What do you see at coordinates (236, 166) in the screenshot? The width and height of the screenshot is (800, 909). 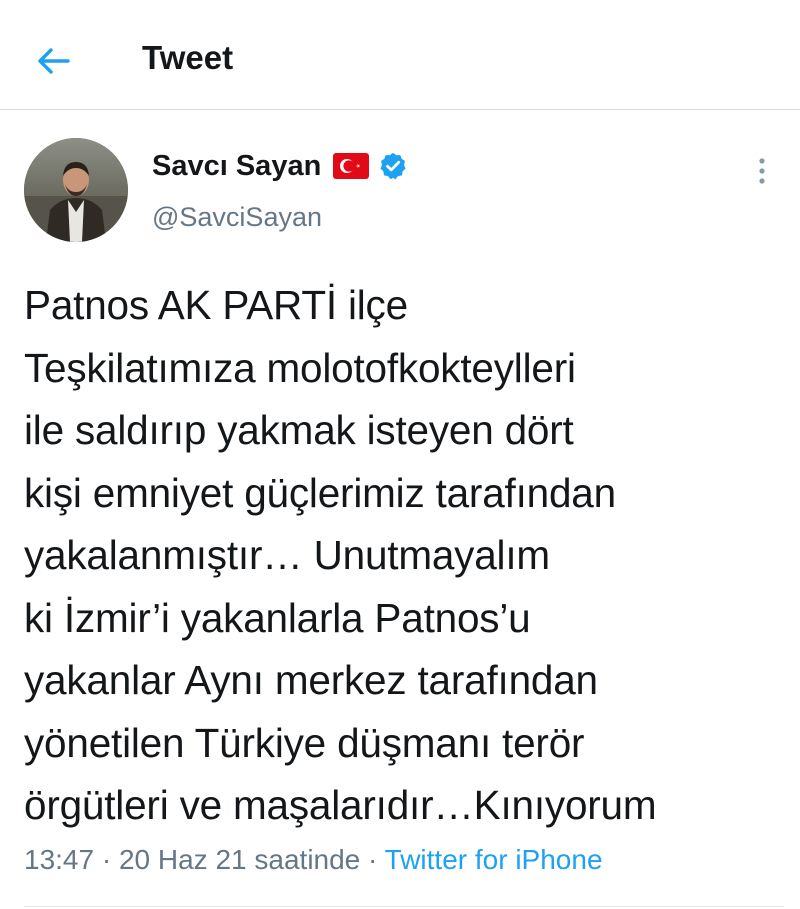 I see `author-display-name: Savcı Sayan` at bounding box center [236, 166].